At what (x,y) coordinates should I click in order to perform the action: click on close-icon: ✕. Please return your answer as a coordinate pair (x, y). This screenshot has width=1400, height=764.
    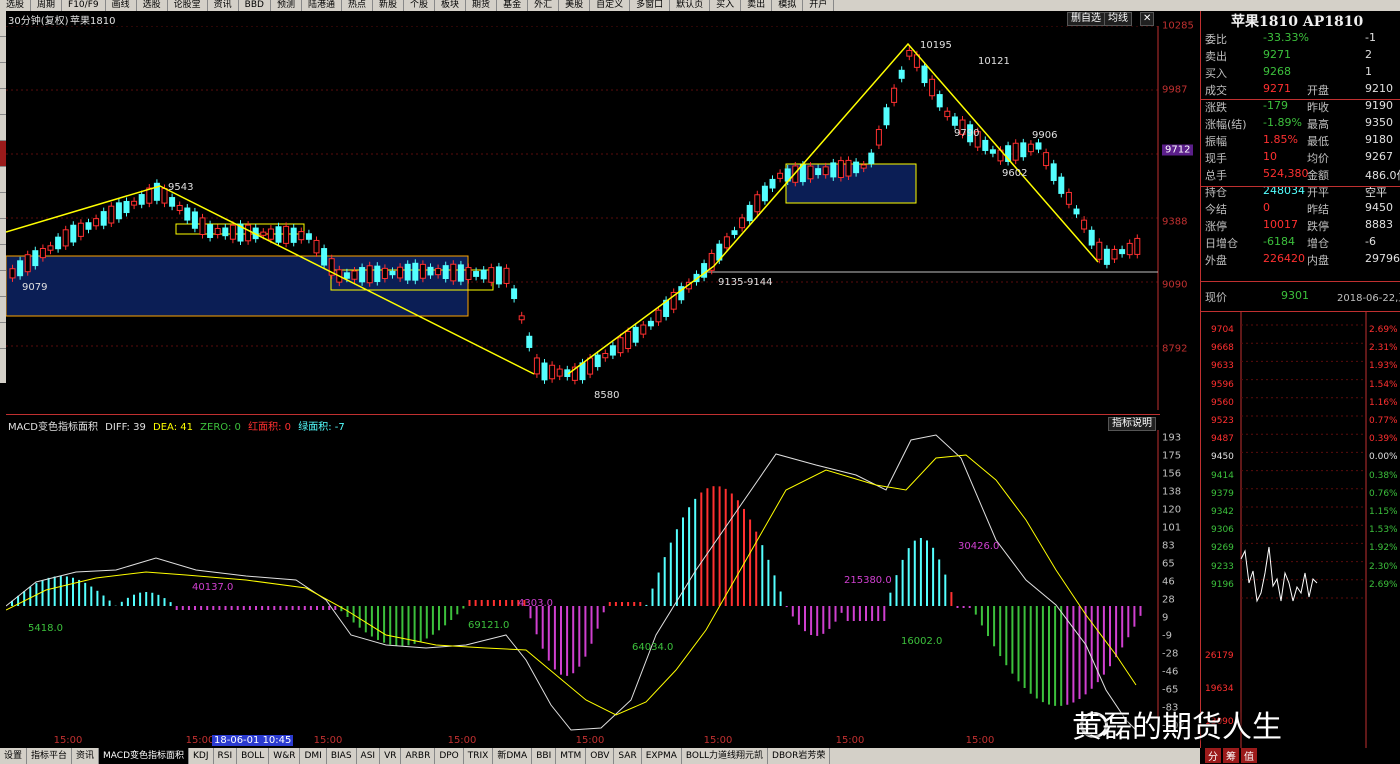
    Looking at the image, I should click on (1147, 19).